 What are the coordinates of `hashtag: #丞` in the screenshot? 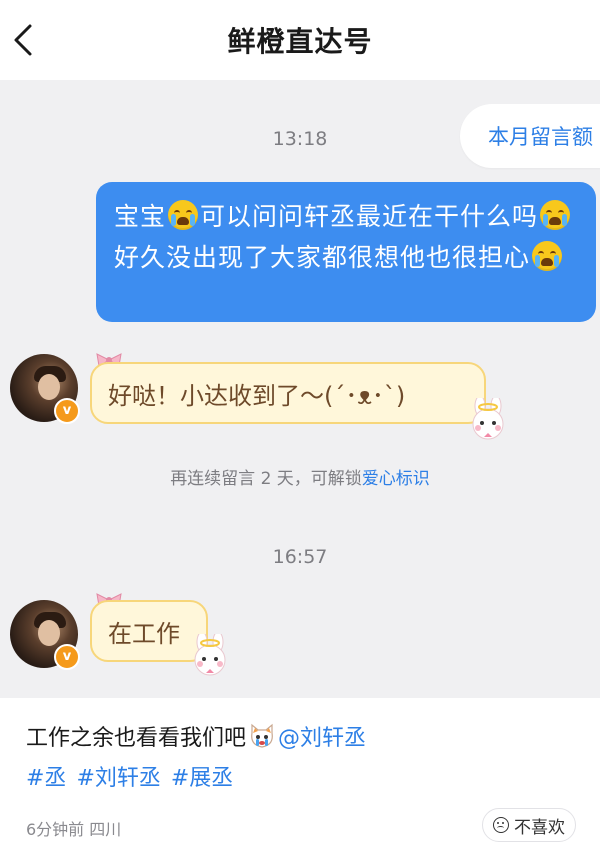 It's located at (46, 778).